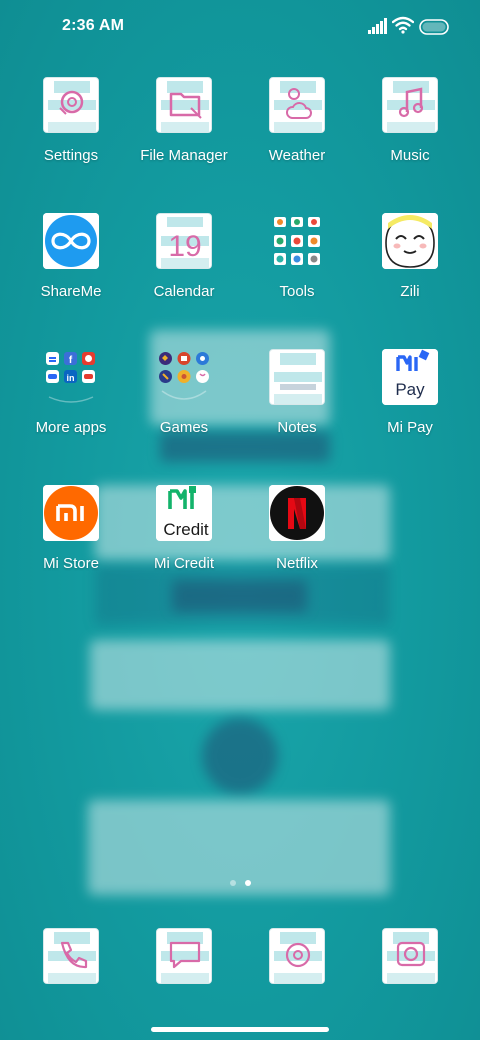 The height and width of the screenshot is (1040, 480). I want to click on dock-browser, so click(297, 956).